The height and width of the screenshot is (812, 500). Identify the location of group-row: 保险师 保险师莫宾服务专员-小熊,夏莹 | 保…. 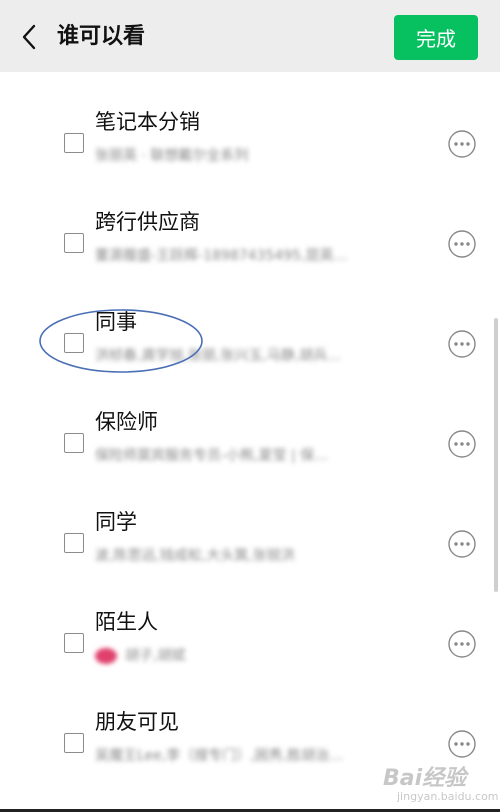
(250, 422).